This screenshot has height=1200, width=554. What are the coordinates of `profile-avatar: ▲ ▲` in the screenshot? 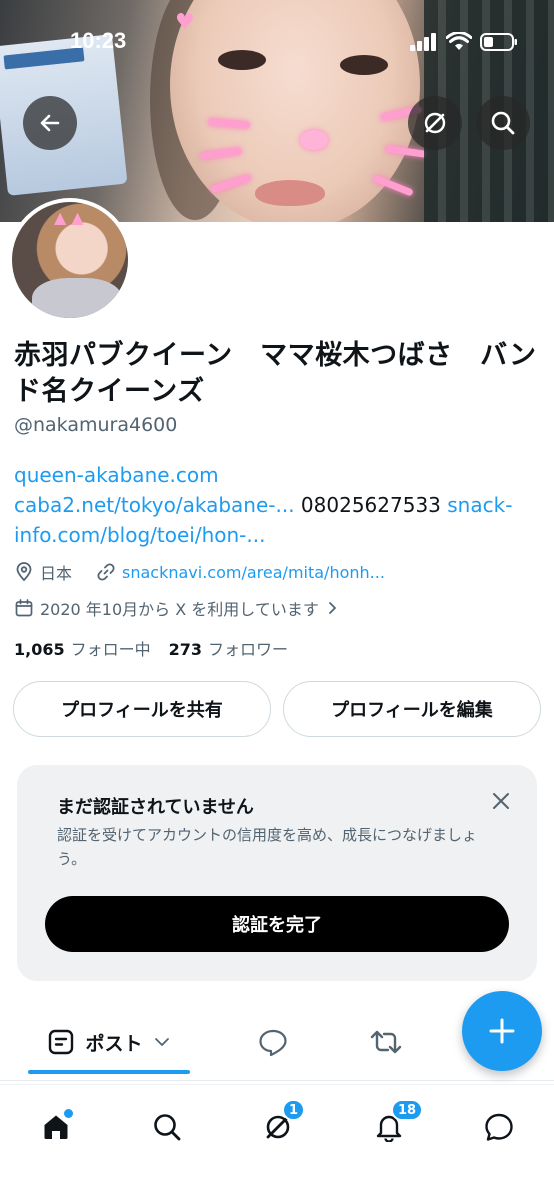 It's located at (70, 260).